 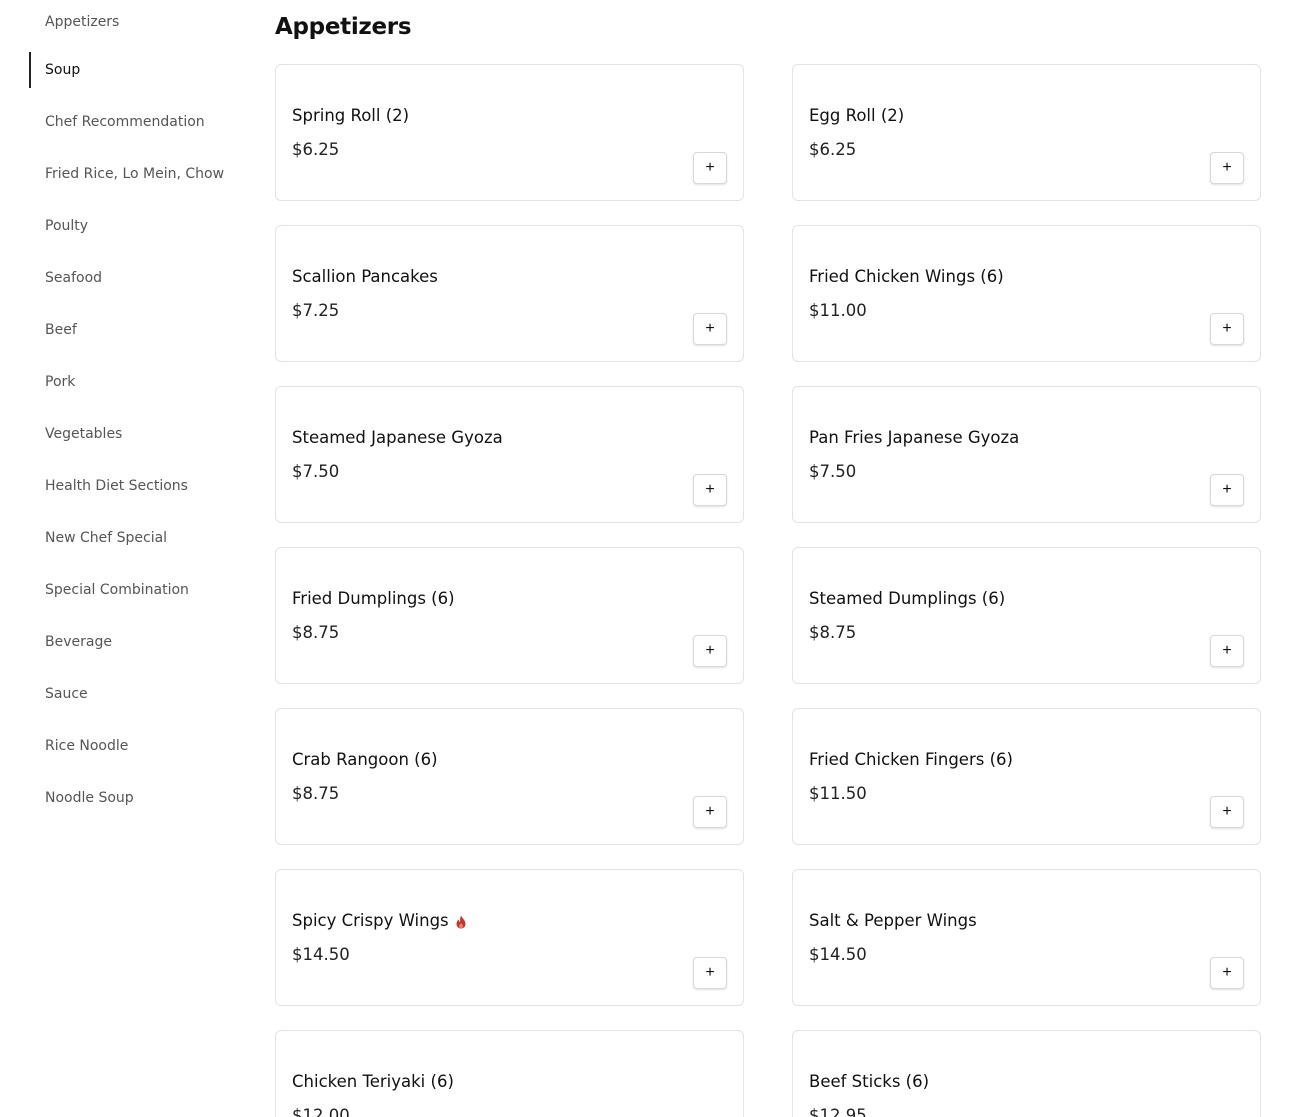 I want to click on menu-item-name-text: Pan Fries Japanese Gyoza, so click(x=914, y=437).